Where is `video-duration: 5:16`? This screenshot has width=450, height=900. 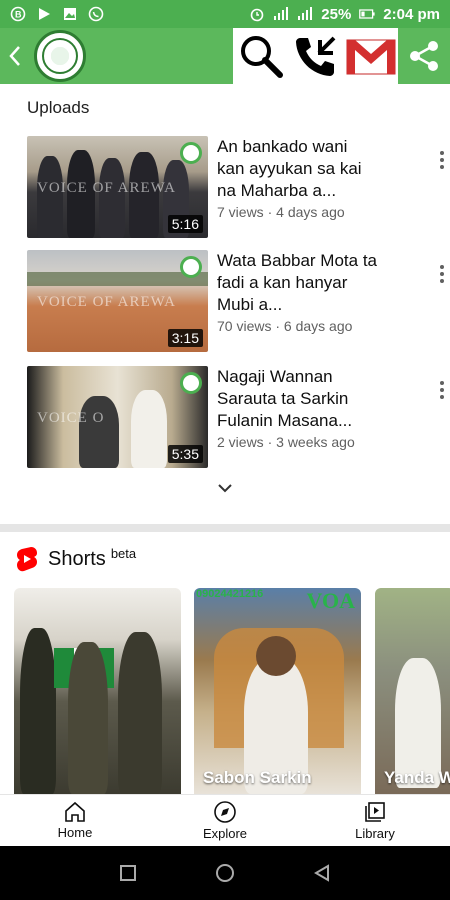
video-duration: 5:16 is located at coordinates (185, 224).